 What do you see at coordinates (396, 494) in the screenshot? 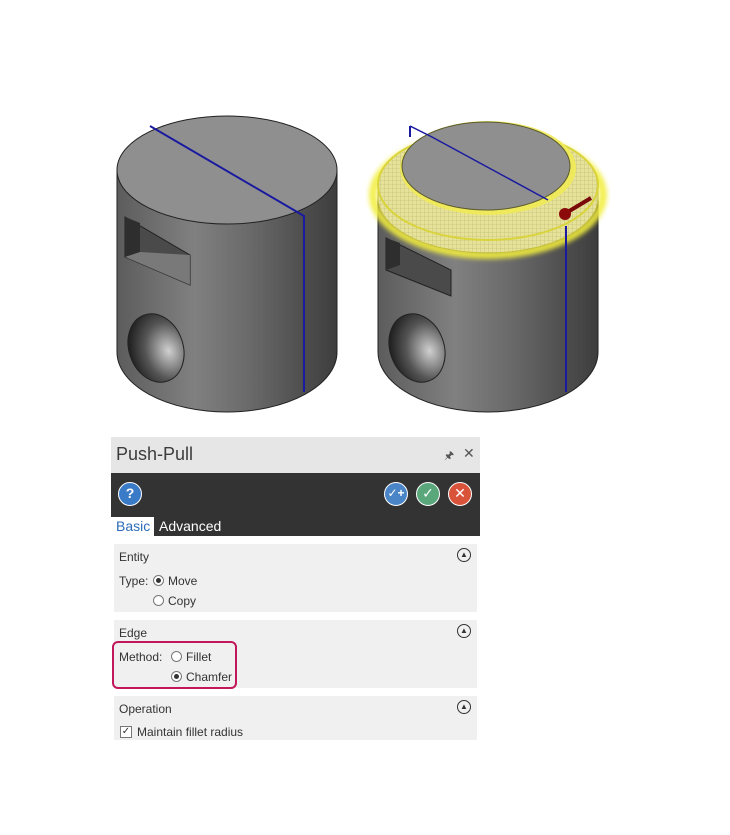
I see `apply-and-new-button: ✓+` at bounding box center [396, 494].